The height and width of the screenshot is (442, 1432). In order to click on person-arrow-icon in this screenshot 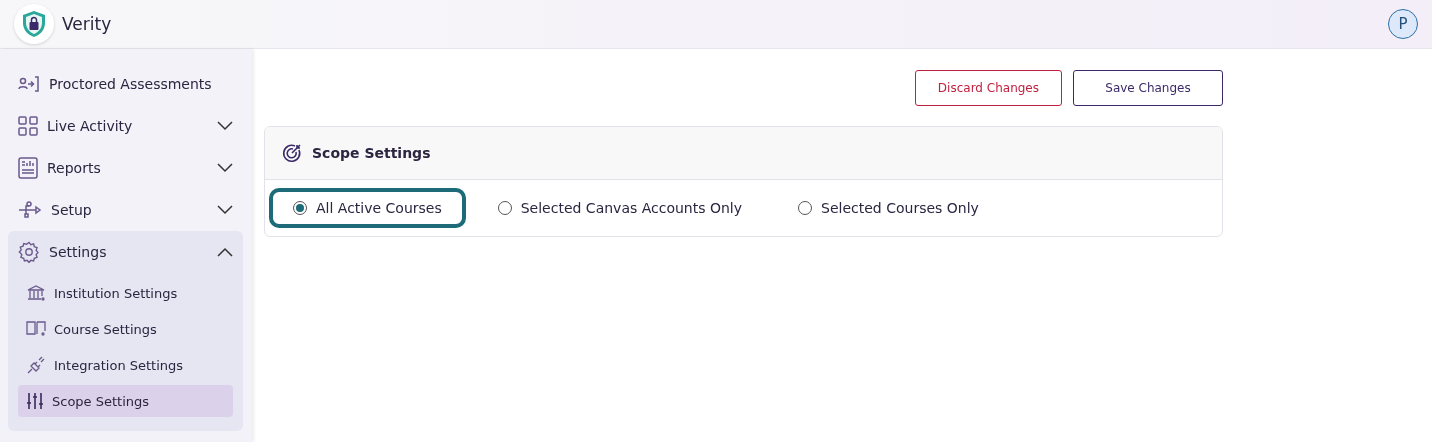, I will do `click(29, 84)`.